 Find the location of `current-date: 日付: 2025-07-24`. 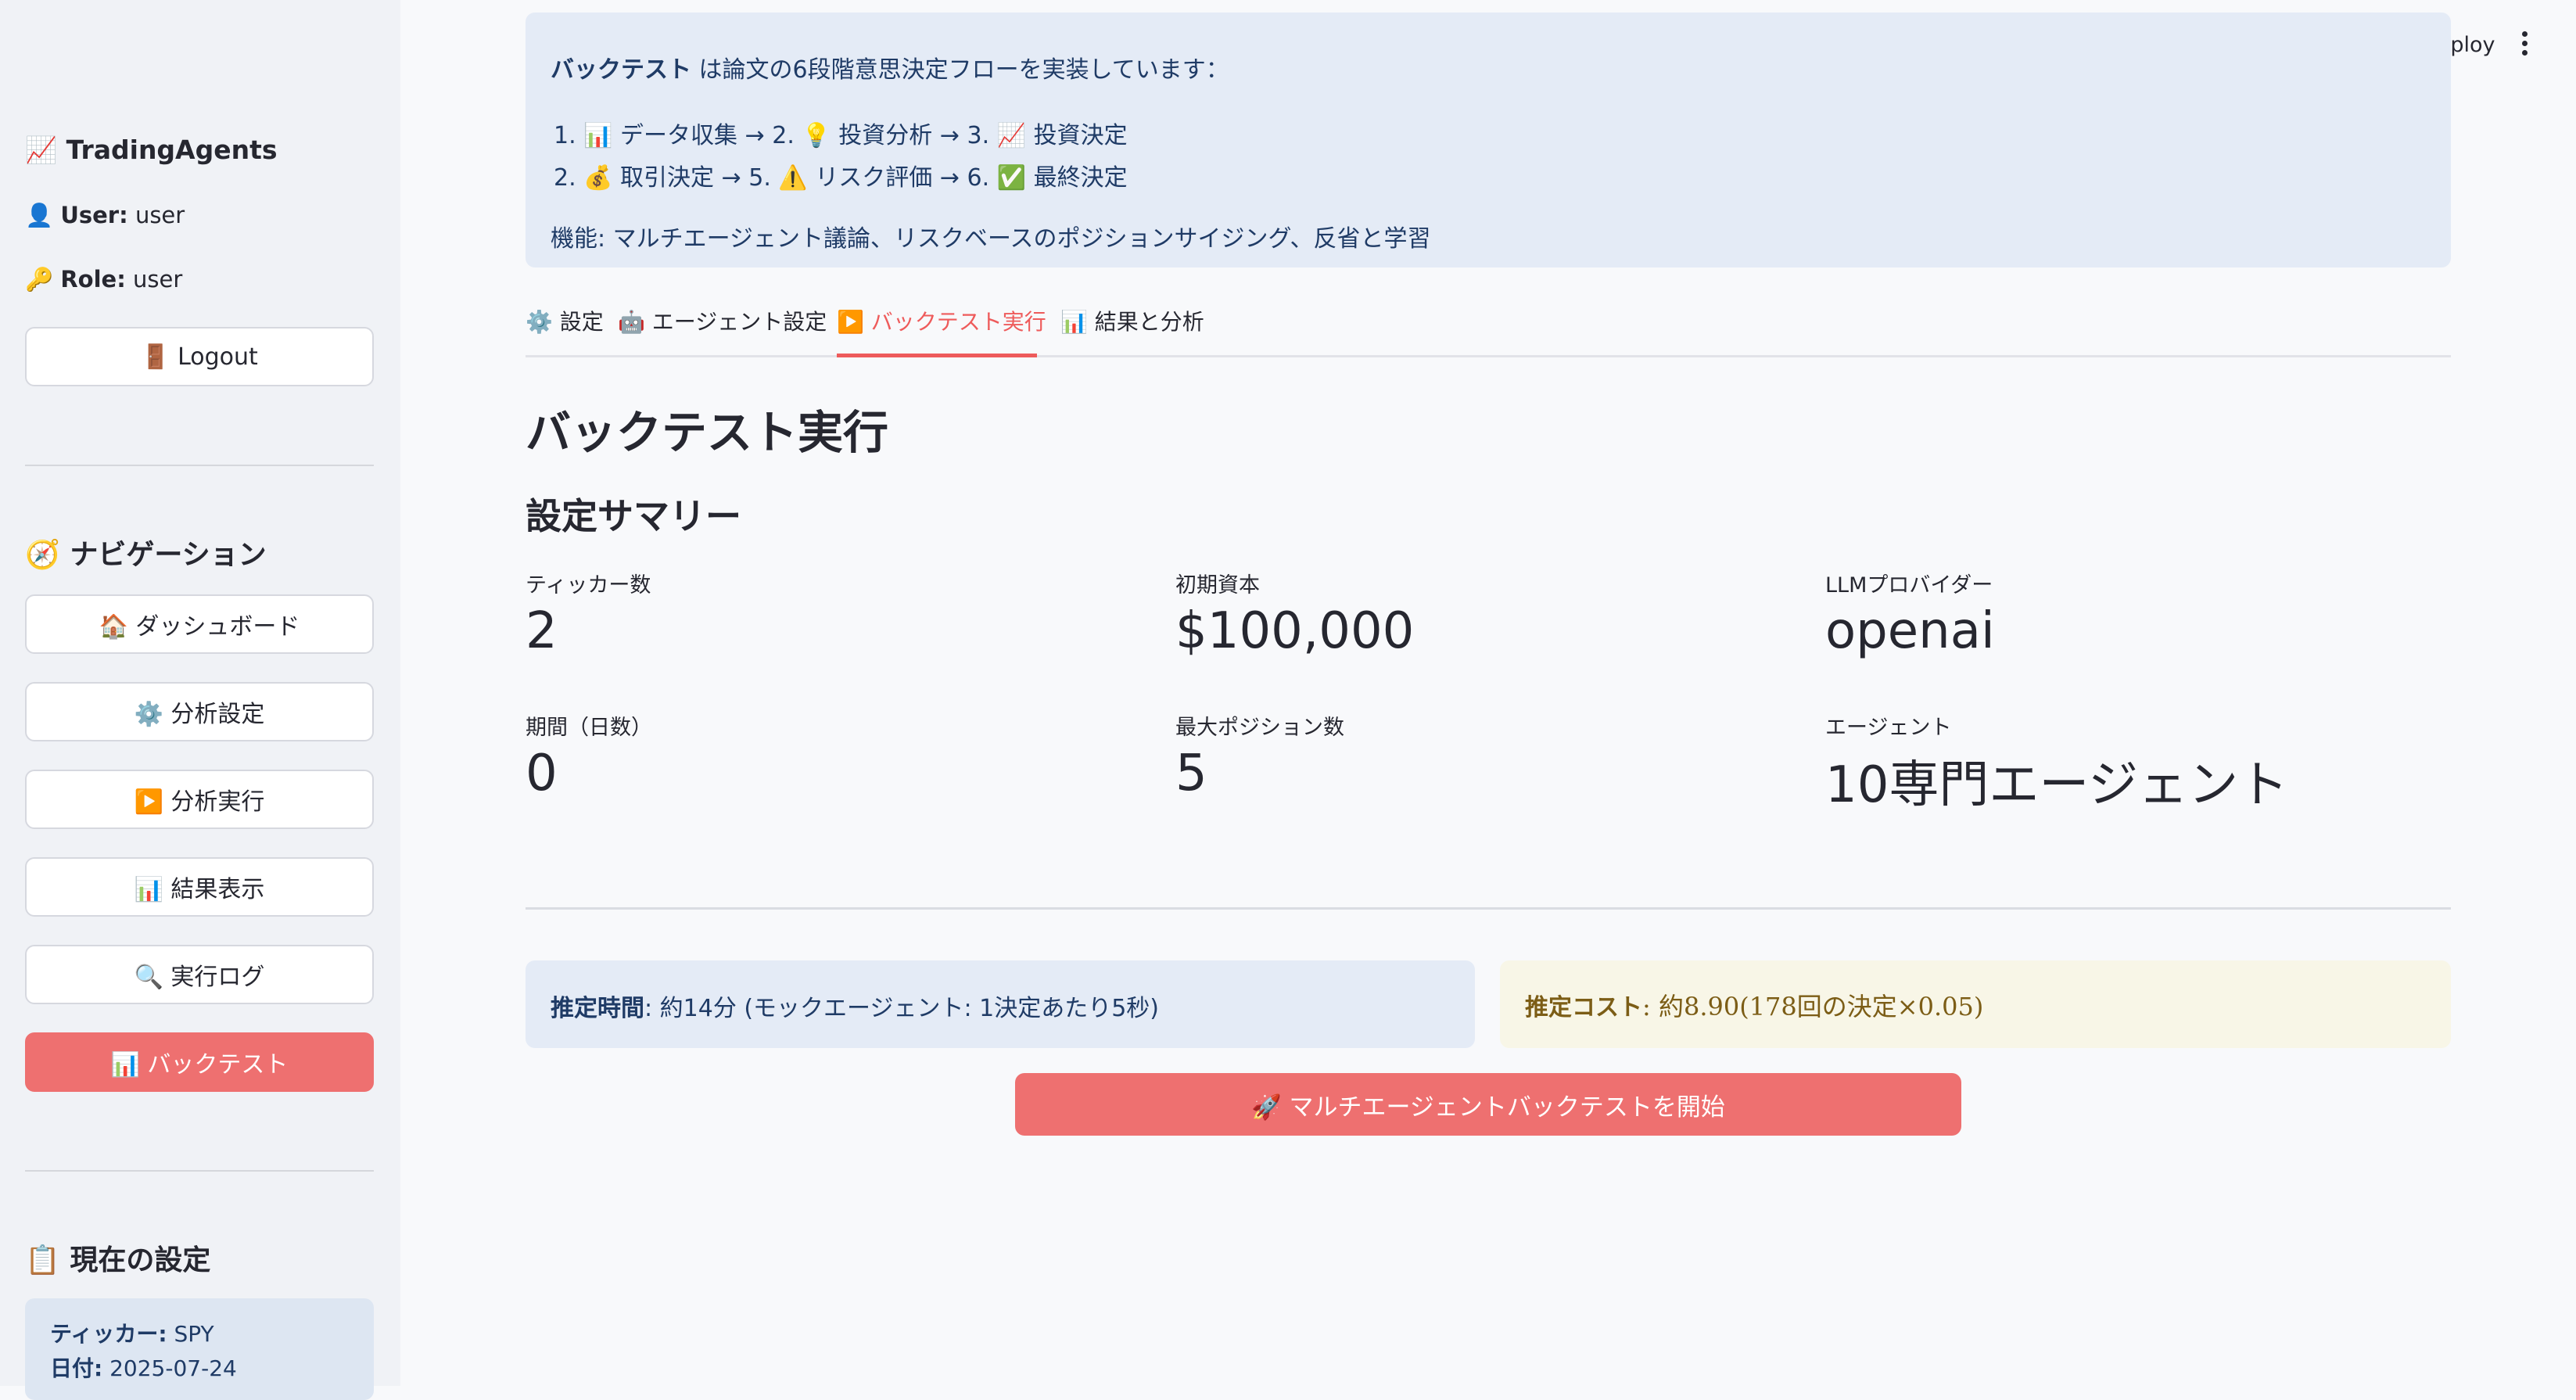

current-date: 日付: 2025-07-24 is located at coordinates (199, 1369).